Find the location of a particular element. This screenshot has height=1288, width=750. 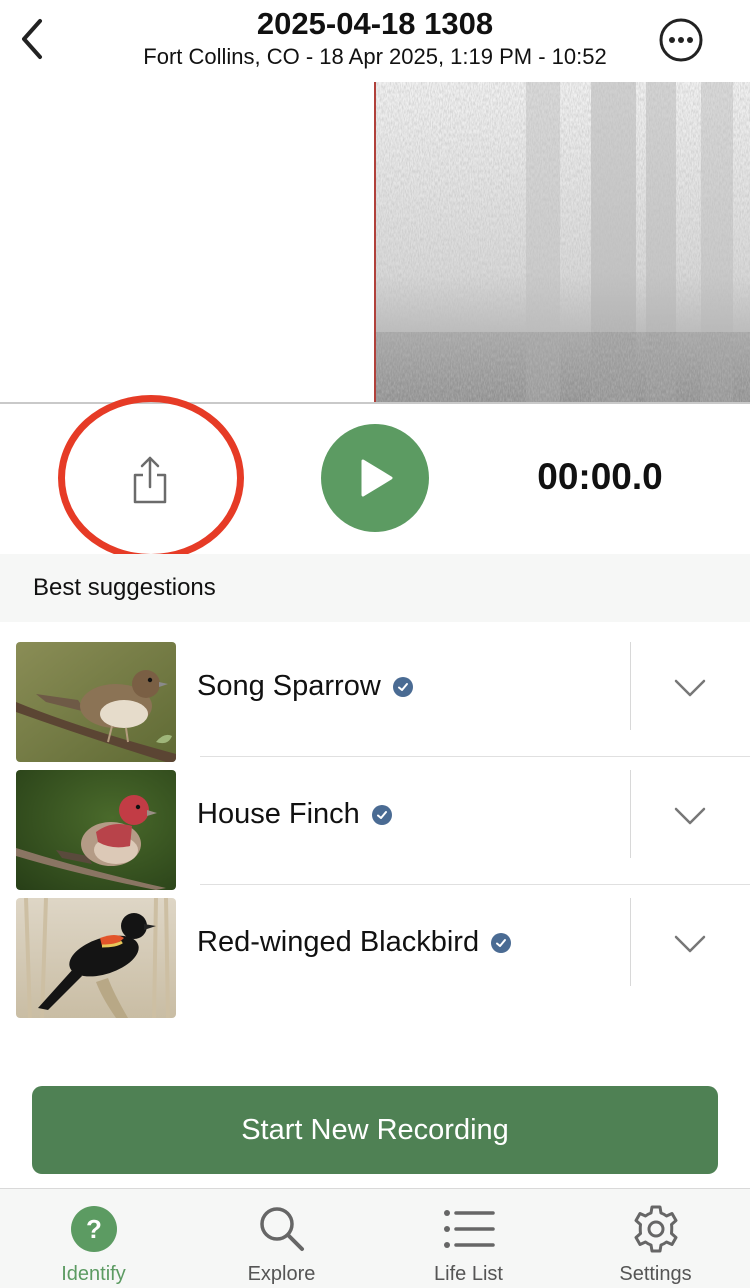

play-icon is located at coordinates (377, 478).